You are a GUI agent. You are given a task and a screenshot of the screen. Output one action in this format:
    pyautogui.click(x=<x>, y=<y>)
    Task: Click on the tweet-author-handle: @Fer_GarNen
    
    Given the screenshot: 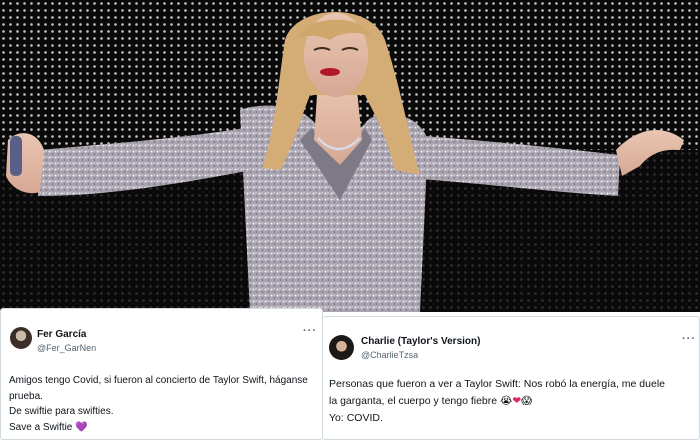 What is the action you would take?
    pyautogui.click(x=66, y=348)
    